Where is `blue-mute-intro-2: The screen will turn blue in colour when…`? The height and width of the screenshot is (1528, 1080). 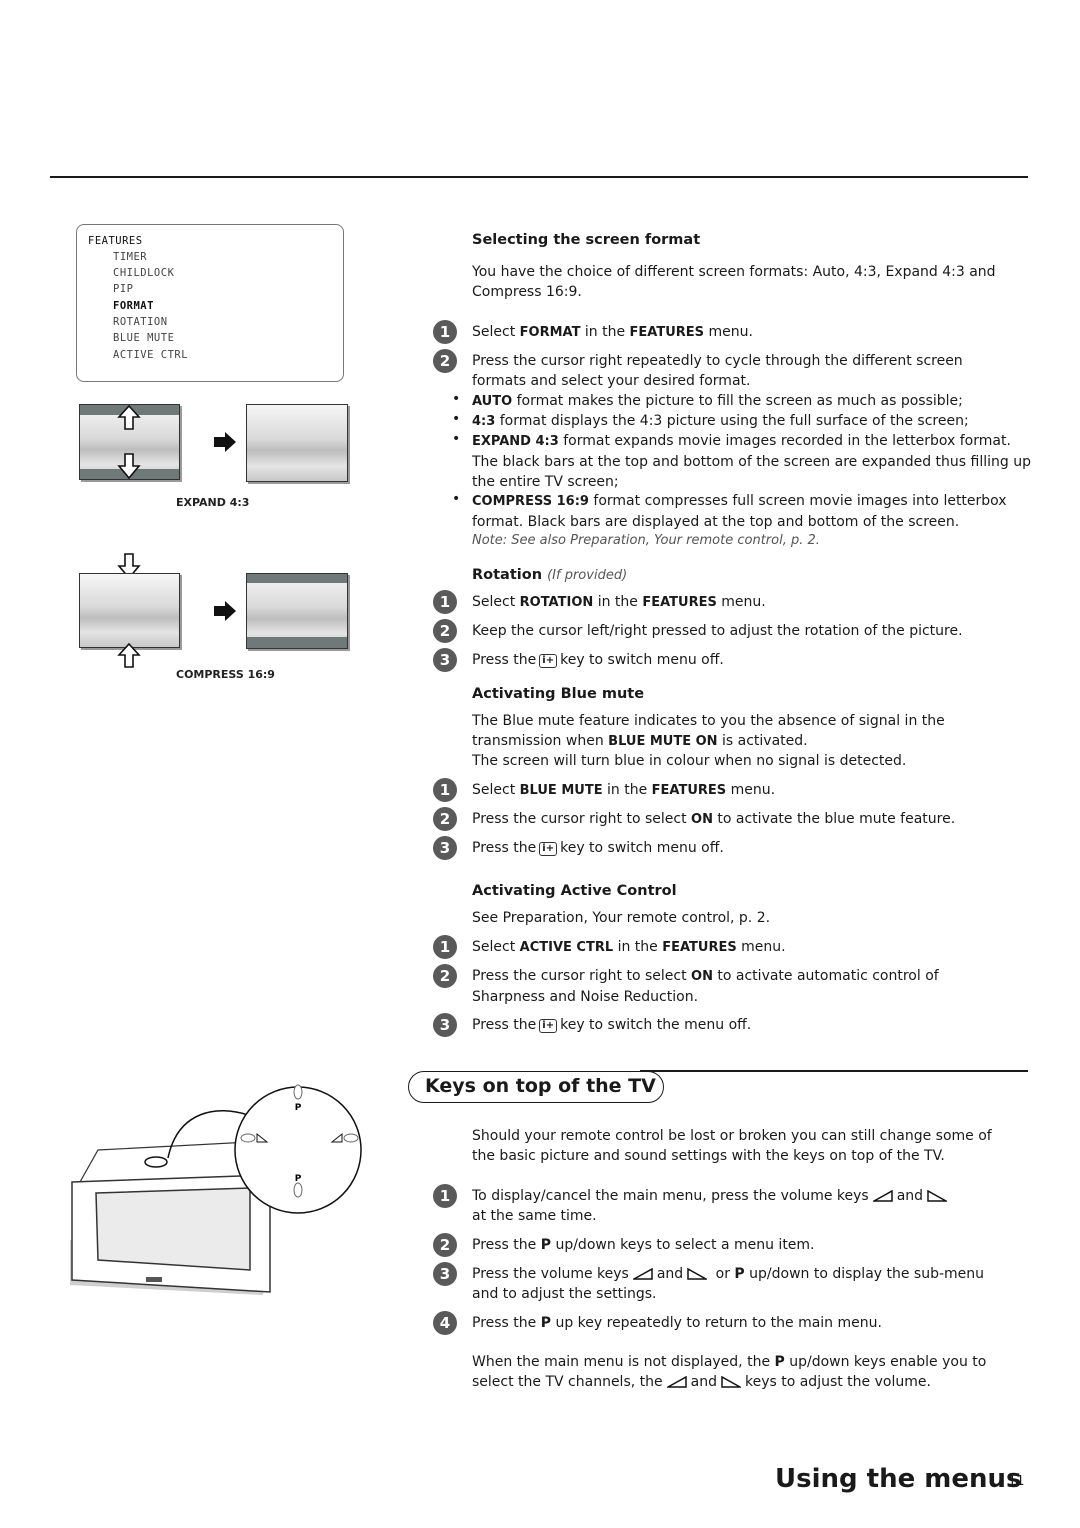
blue-mute-intro-2: The screen will turn blue in colour when… is located at coordinates (689, 761).